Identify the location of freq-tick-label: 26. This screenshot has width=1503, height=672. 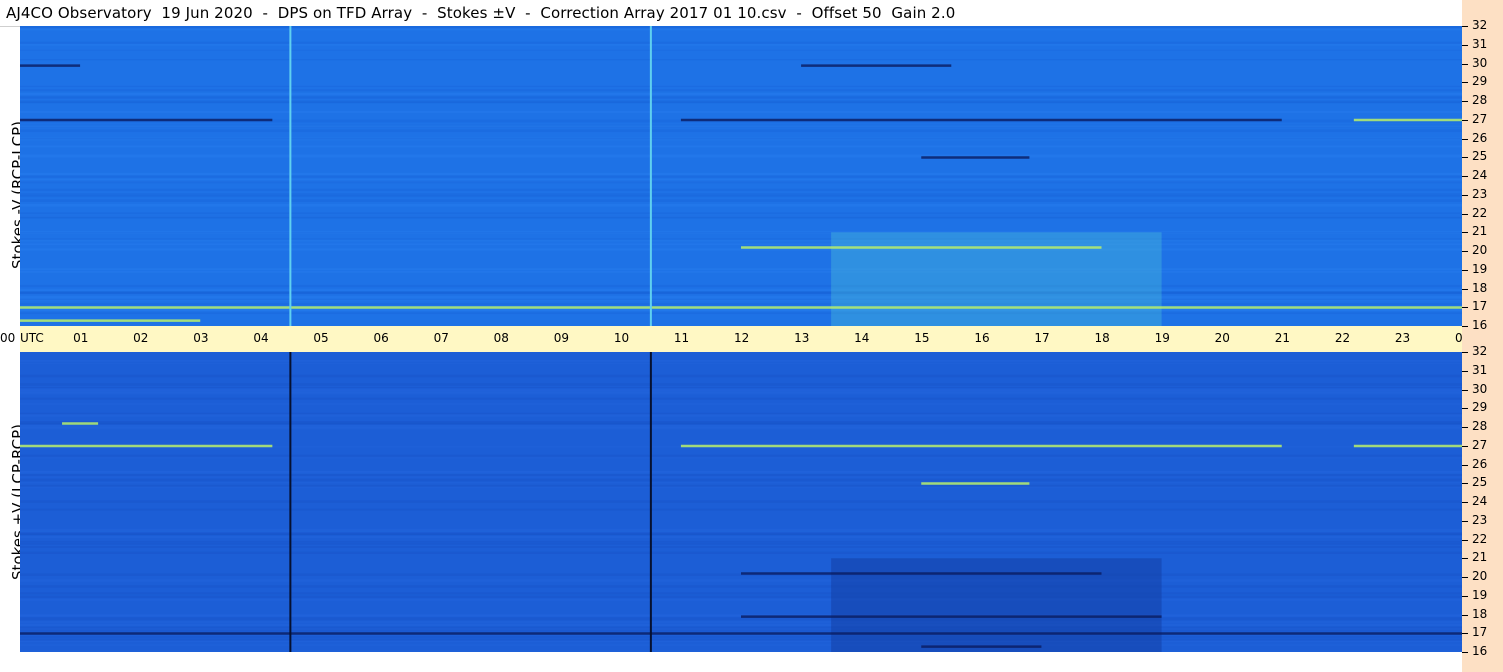
(1480, 137).